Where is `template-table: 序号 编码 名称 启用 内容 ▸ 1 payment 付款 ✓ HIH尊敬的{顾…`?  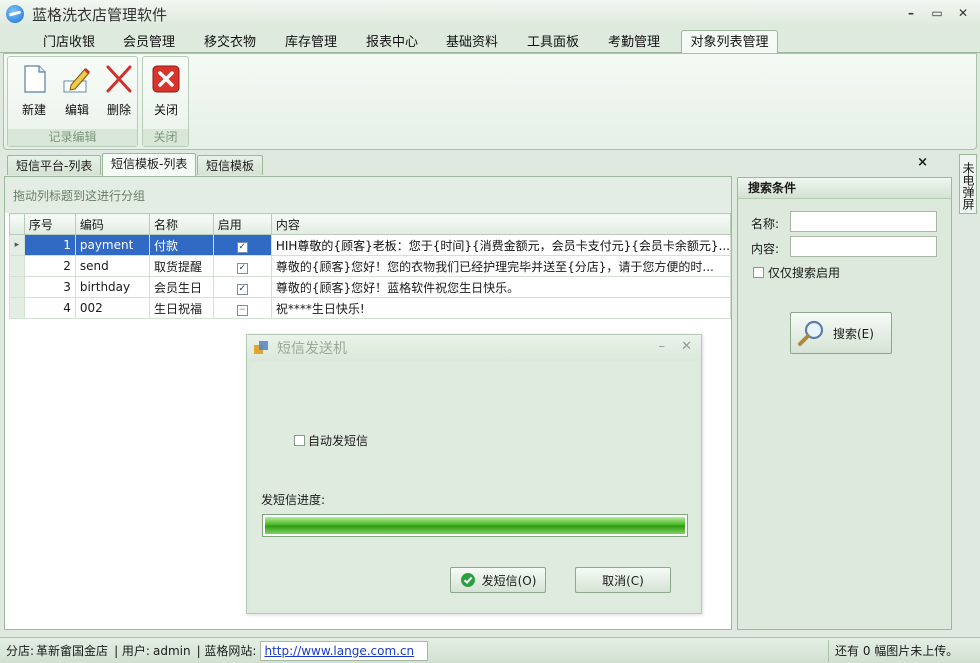
template-table: 序号 编码 名称 启用 内容 ▸ 1 payment 付款 ✓ HIH尊敬的{顾… is located at coordinates (370, 266).